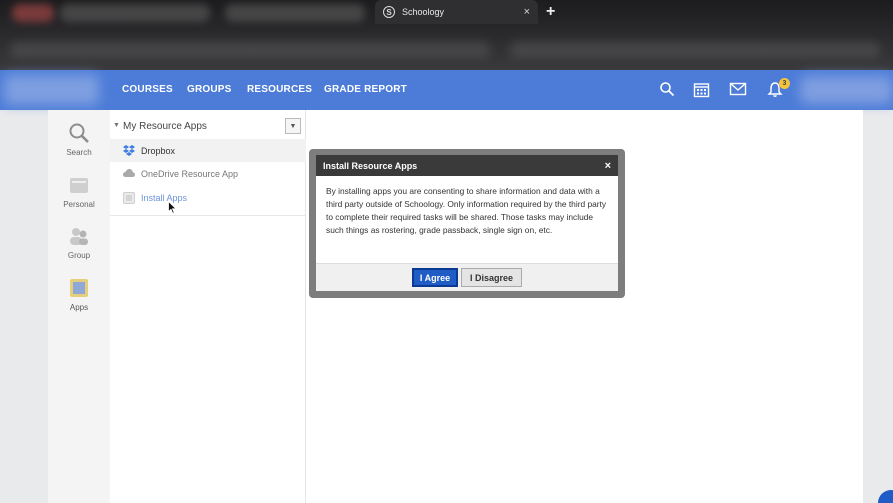 The image size is (893, 503). What do you see at coordinates (456, 12) in the screenshot?
I see `tab-schoology: S Schoology ×` at bounding box center [456, 12].